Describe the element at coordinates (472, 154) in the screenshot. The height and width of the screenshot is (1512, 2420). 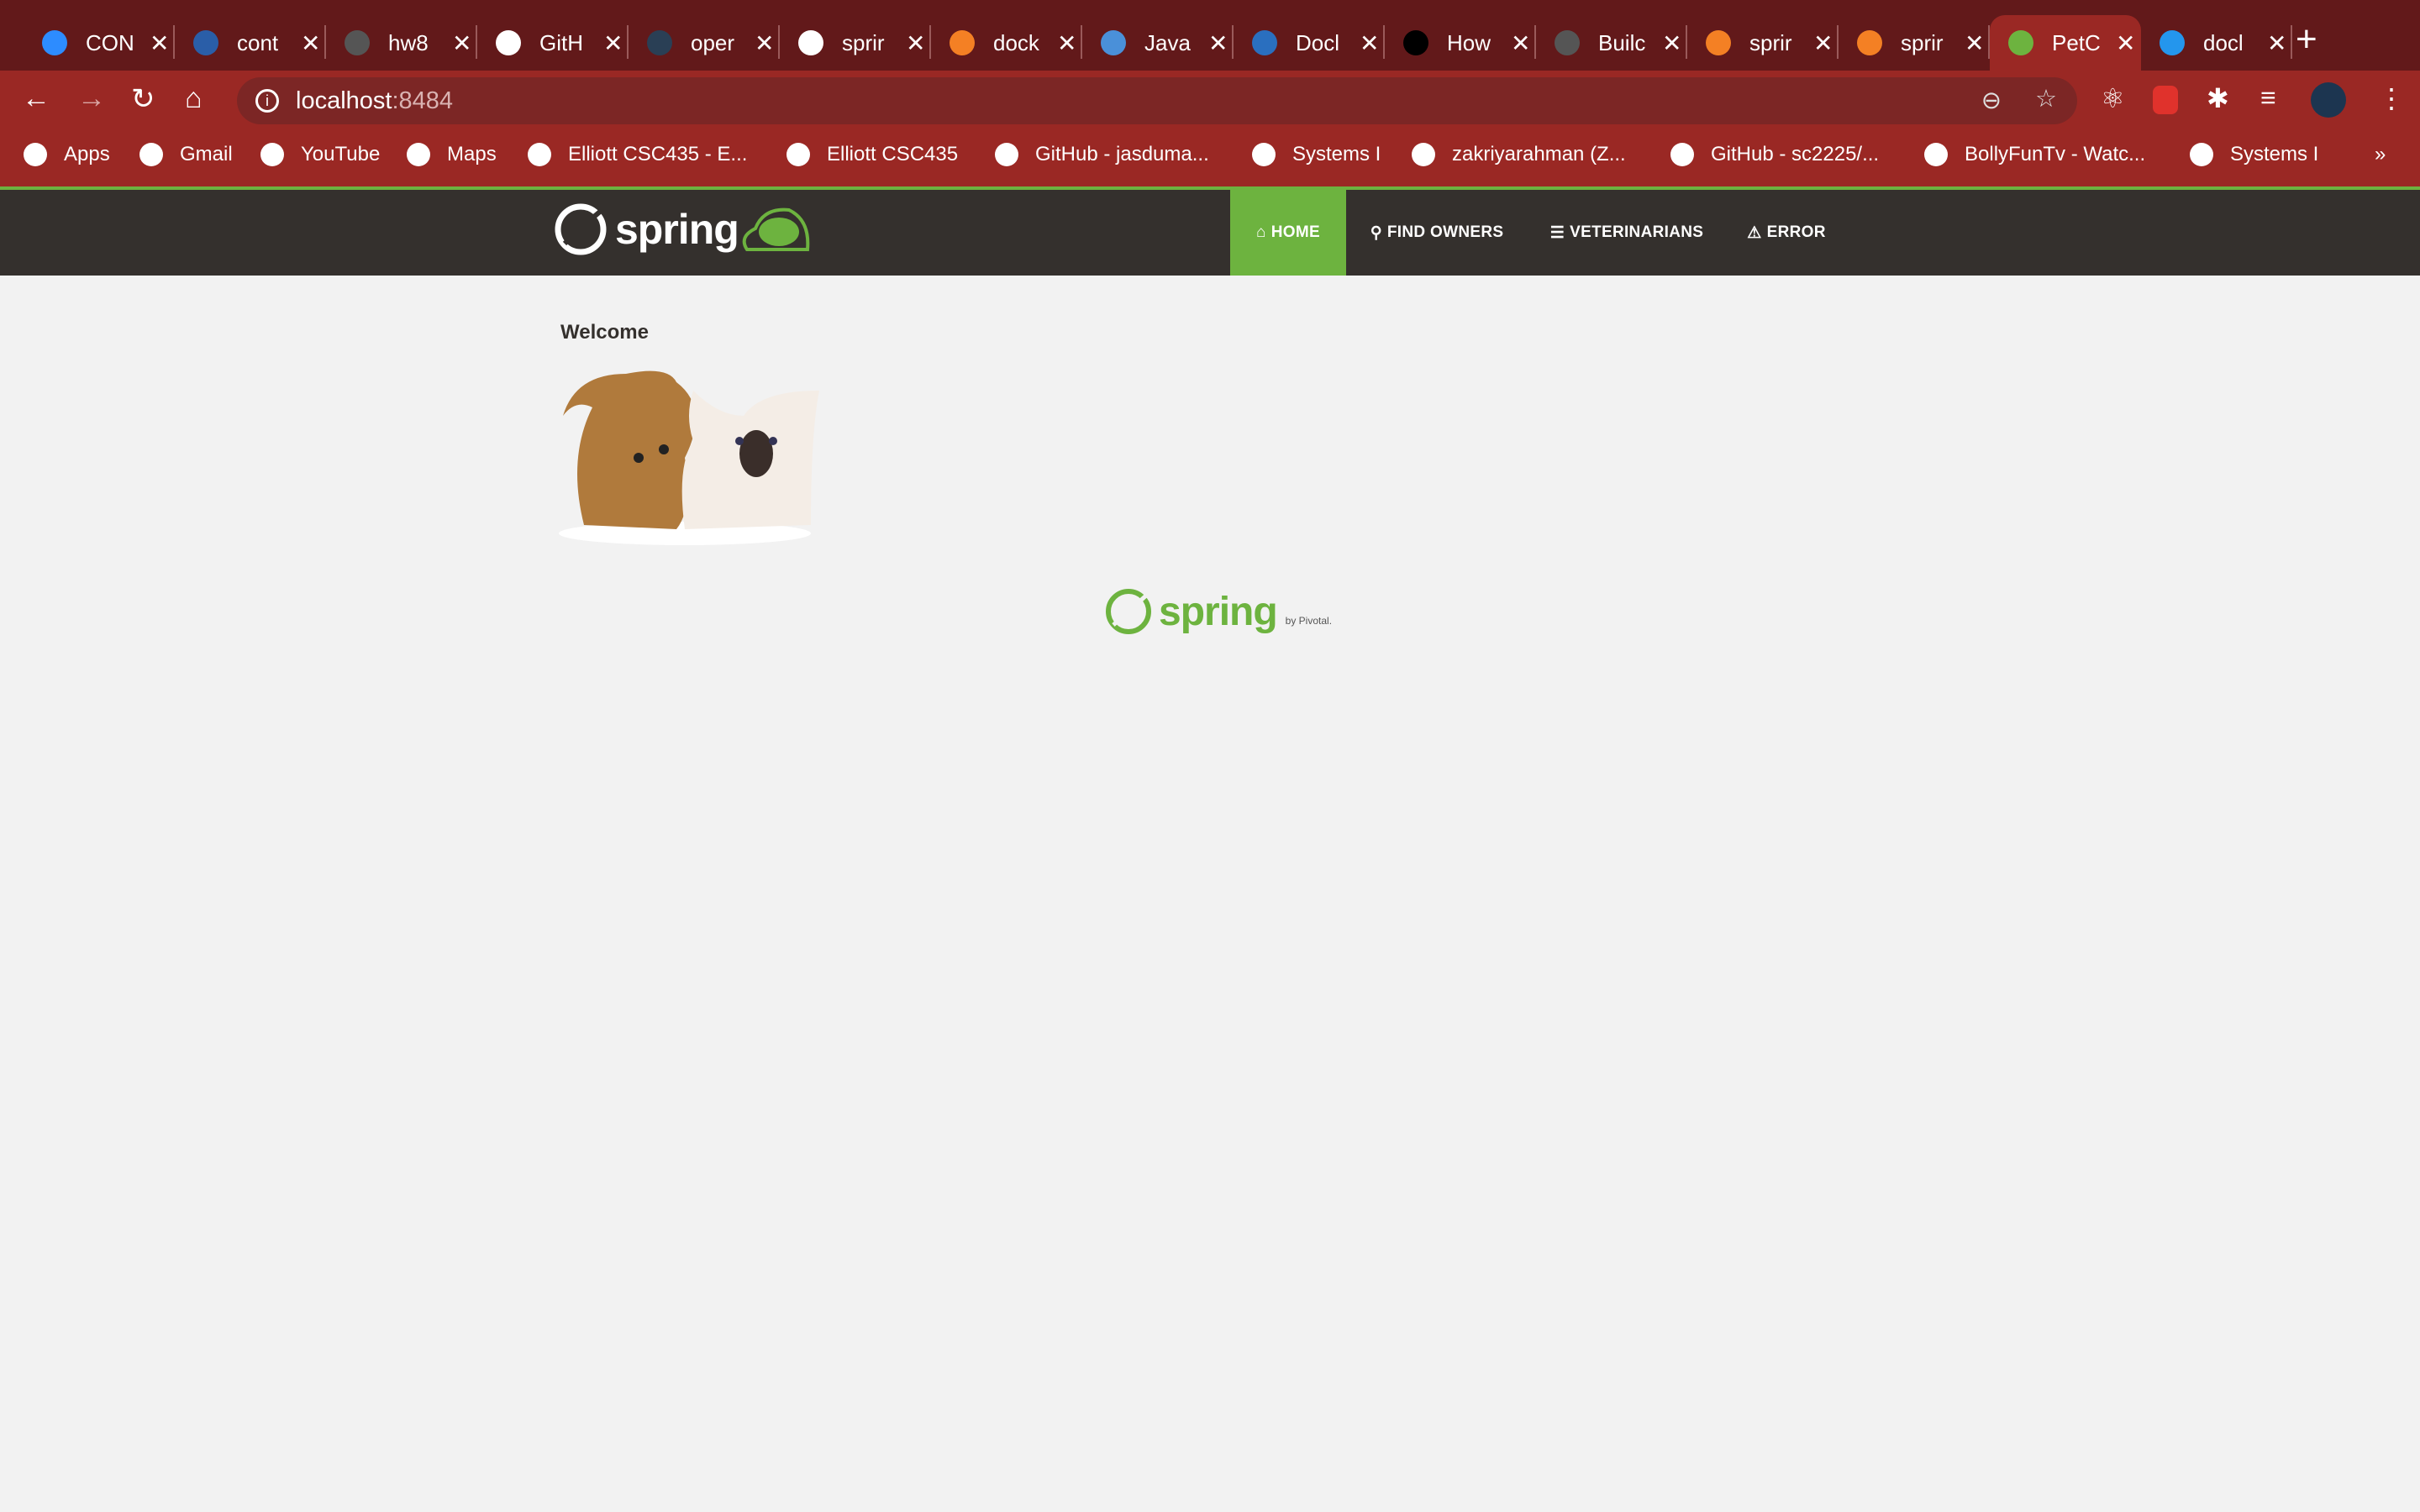
I see `bookmark-label: Maps` at that location.